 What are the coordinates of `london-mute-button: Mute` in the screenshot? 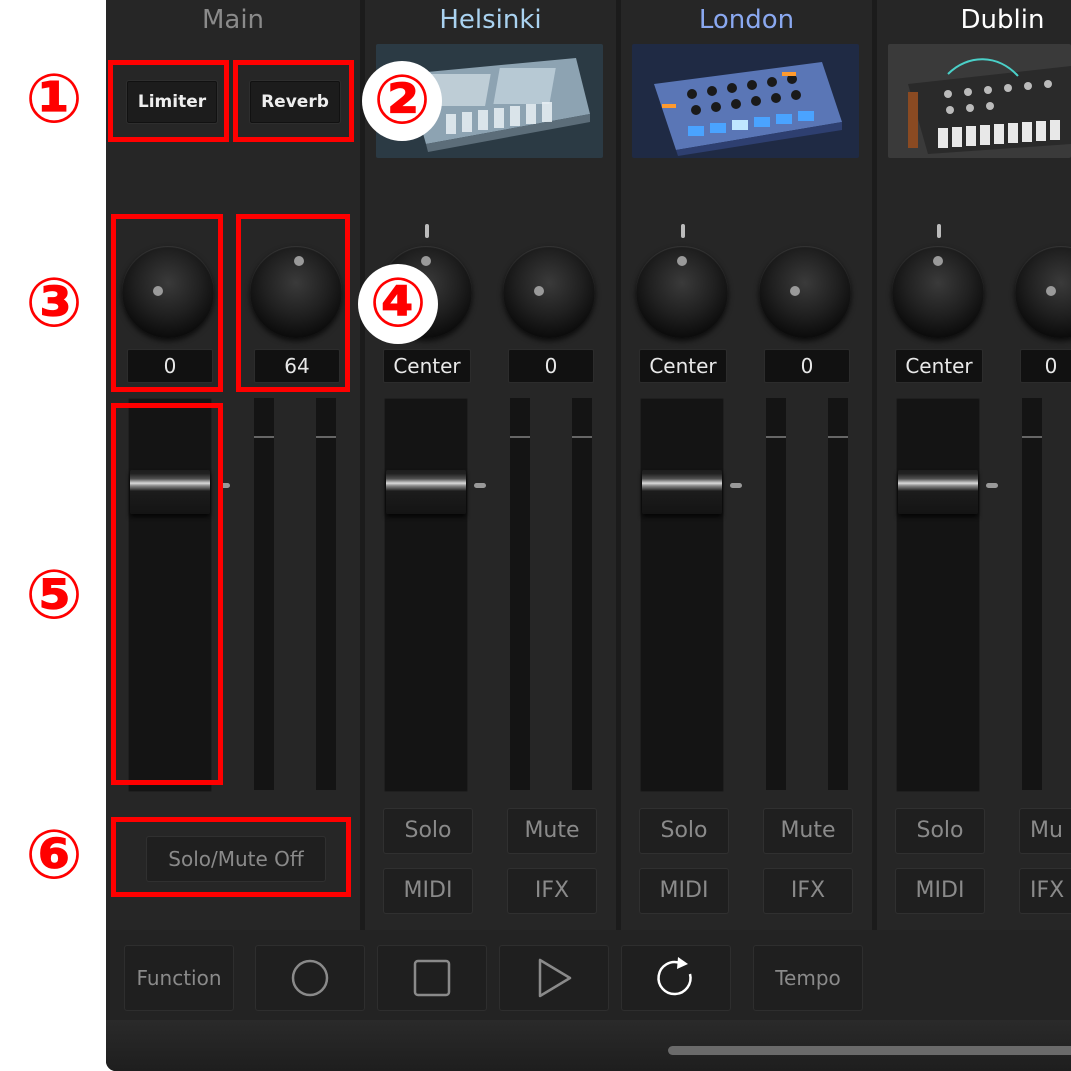 It's located at (808, 831).